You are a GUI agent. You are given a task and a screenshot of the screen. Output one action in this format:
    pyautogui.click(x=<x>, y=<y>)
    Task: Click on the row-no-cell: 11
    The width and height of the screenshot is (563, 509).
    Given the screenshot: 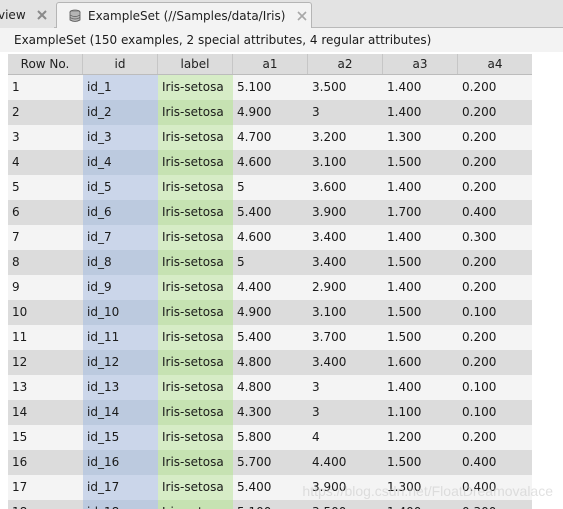 What is the action you would take?
    pyautogui.click(x=45, y=337)
    